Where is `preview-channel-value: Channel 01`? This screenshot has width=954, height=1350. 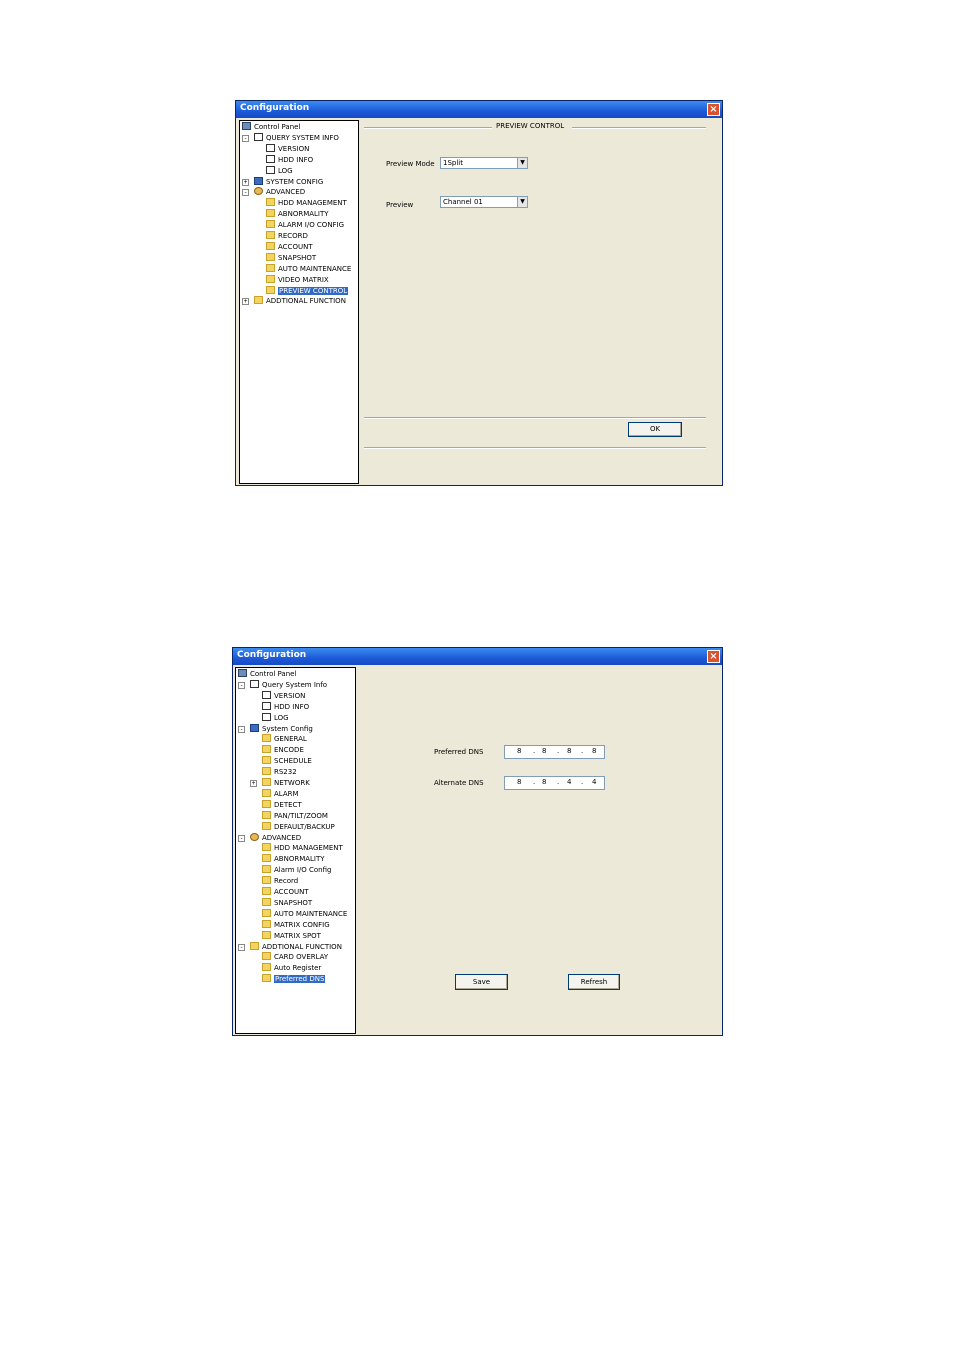 preview-channel-value: Channel 01 is located at coordinates (463, 202).